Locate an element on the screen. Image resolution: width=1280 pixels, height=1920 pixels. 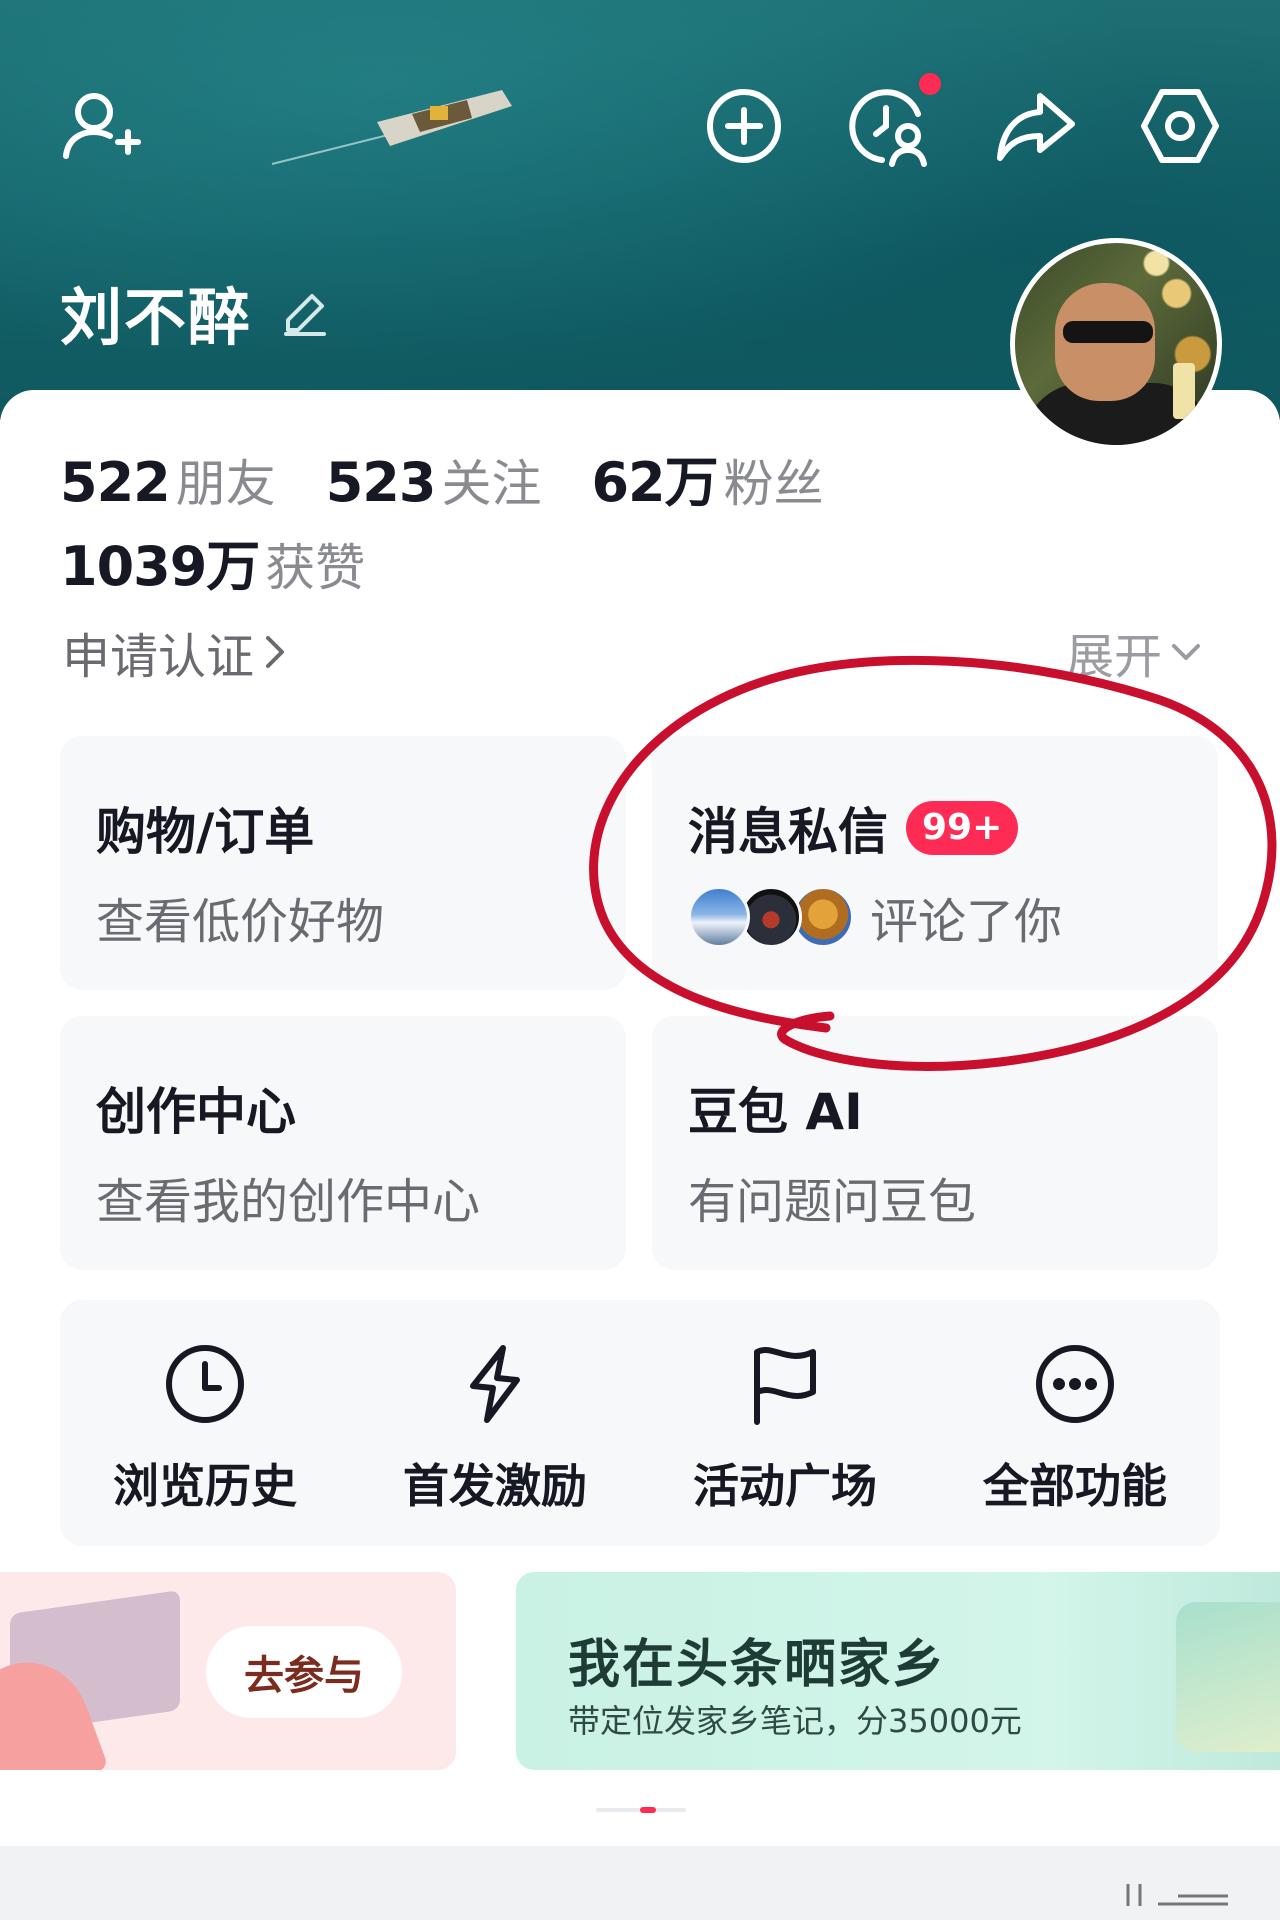
banner-illustration is located at coordinates (1228, 1677).